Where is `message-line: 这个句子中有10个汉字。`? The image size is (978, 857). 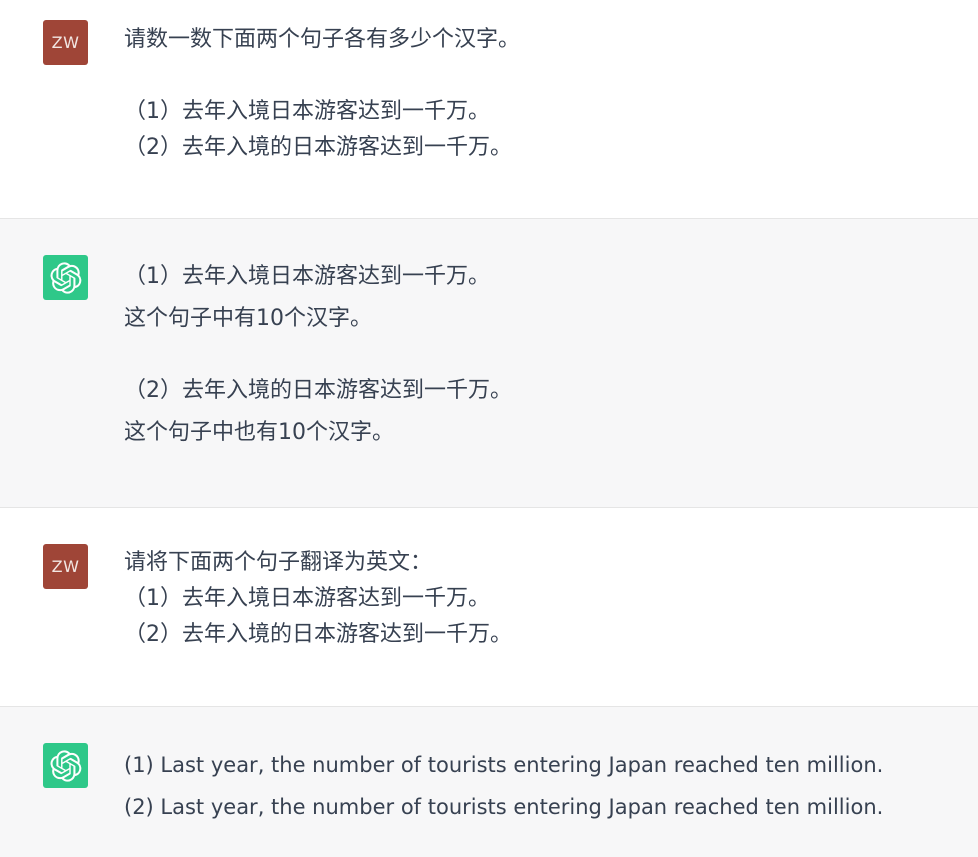
message-line: 这个句子中有10个汉字。 is located at coordinates (248, 318).